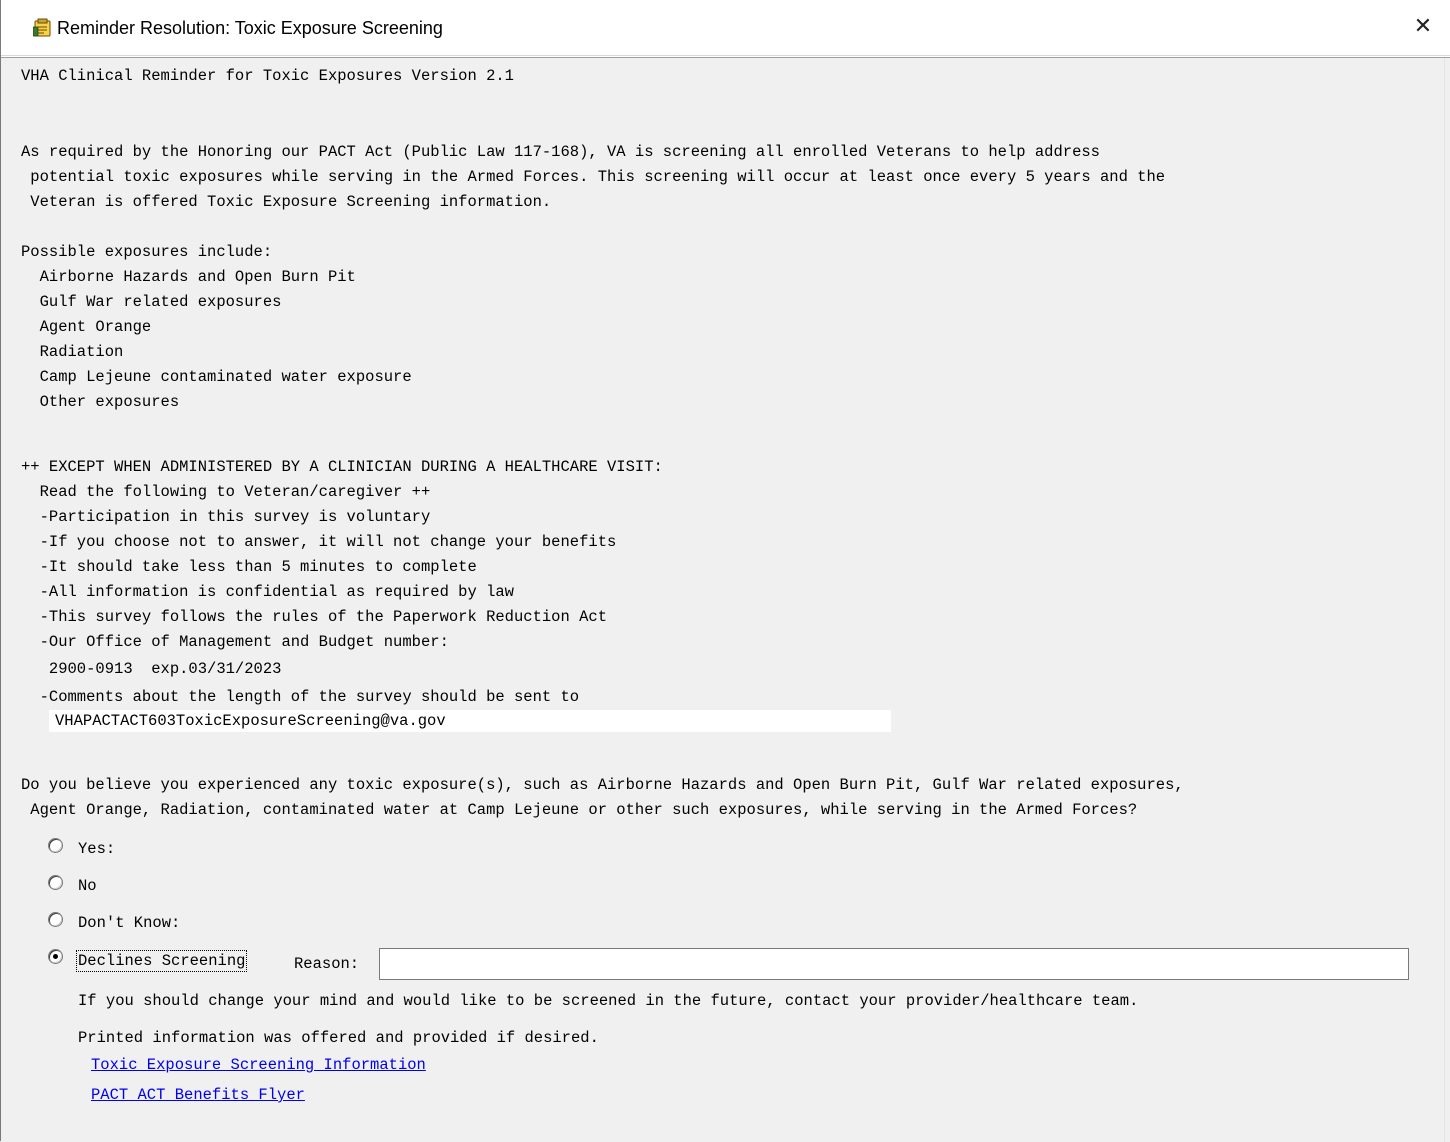 The image size is (1450, 1142). What do you see at coordinates (55, 845) in the screenshot?
I see `yes-radio` at bounding box center [55, 845].